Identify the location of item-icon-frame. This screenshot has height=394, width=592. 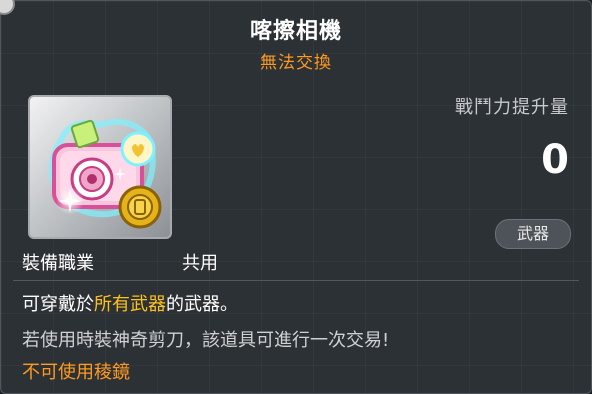
(100, 167).